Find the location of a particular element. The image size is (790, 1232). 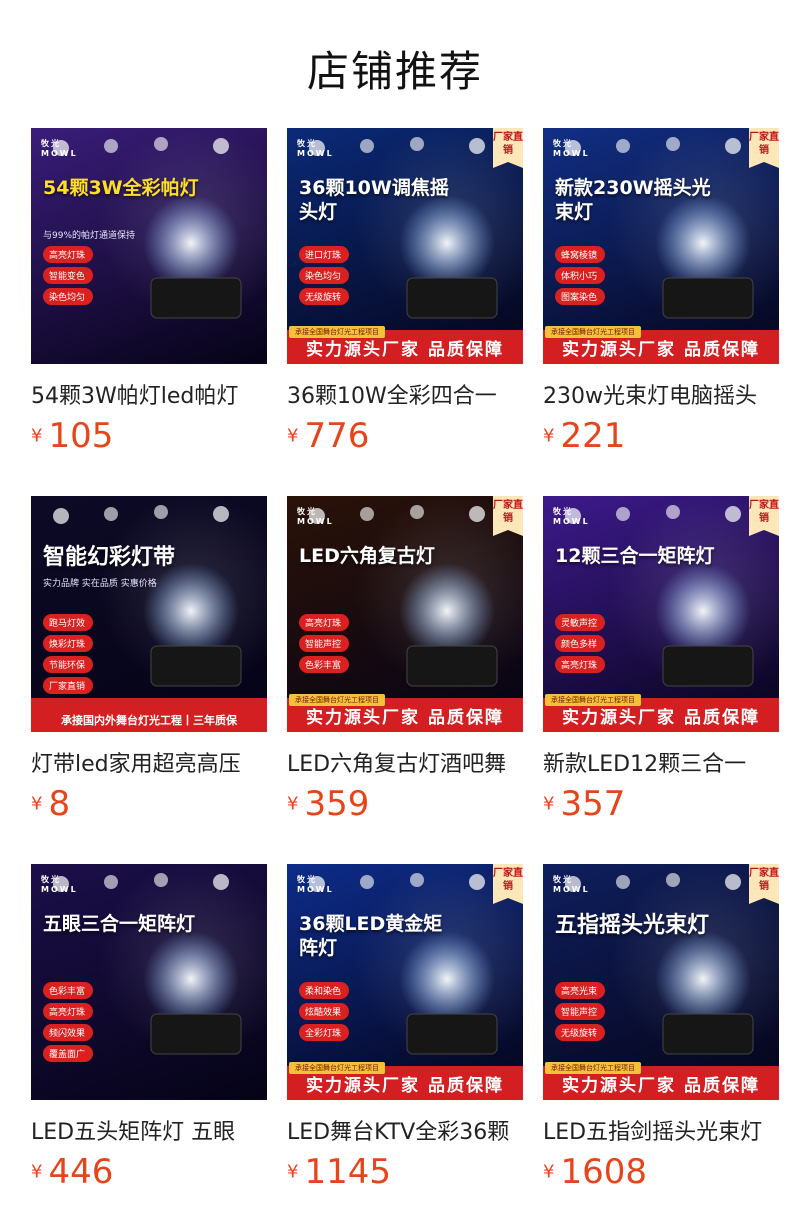

product-image-heading: 五眼三合一矩阵灯 is located at coordinates (119, 924).